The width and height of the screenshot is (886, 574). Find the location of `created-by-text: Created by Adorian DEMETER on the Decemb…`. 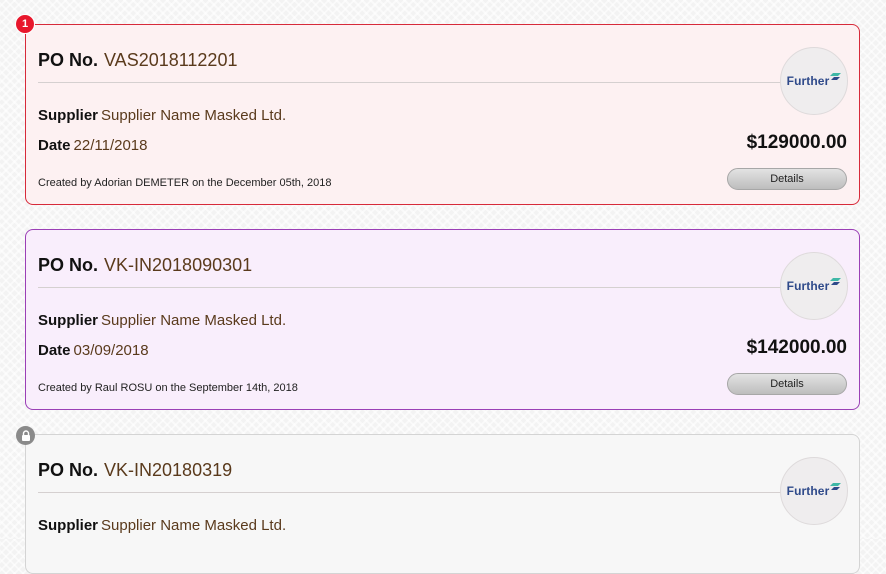

created-by-text: Created by Adorian DEMETER on the Decemb… is located at coordinates (185, 183).